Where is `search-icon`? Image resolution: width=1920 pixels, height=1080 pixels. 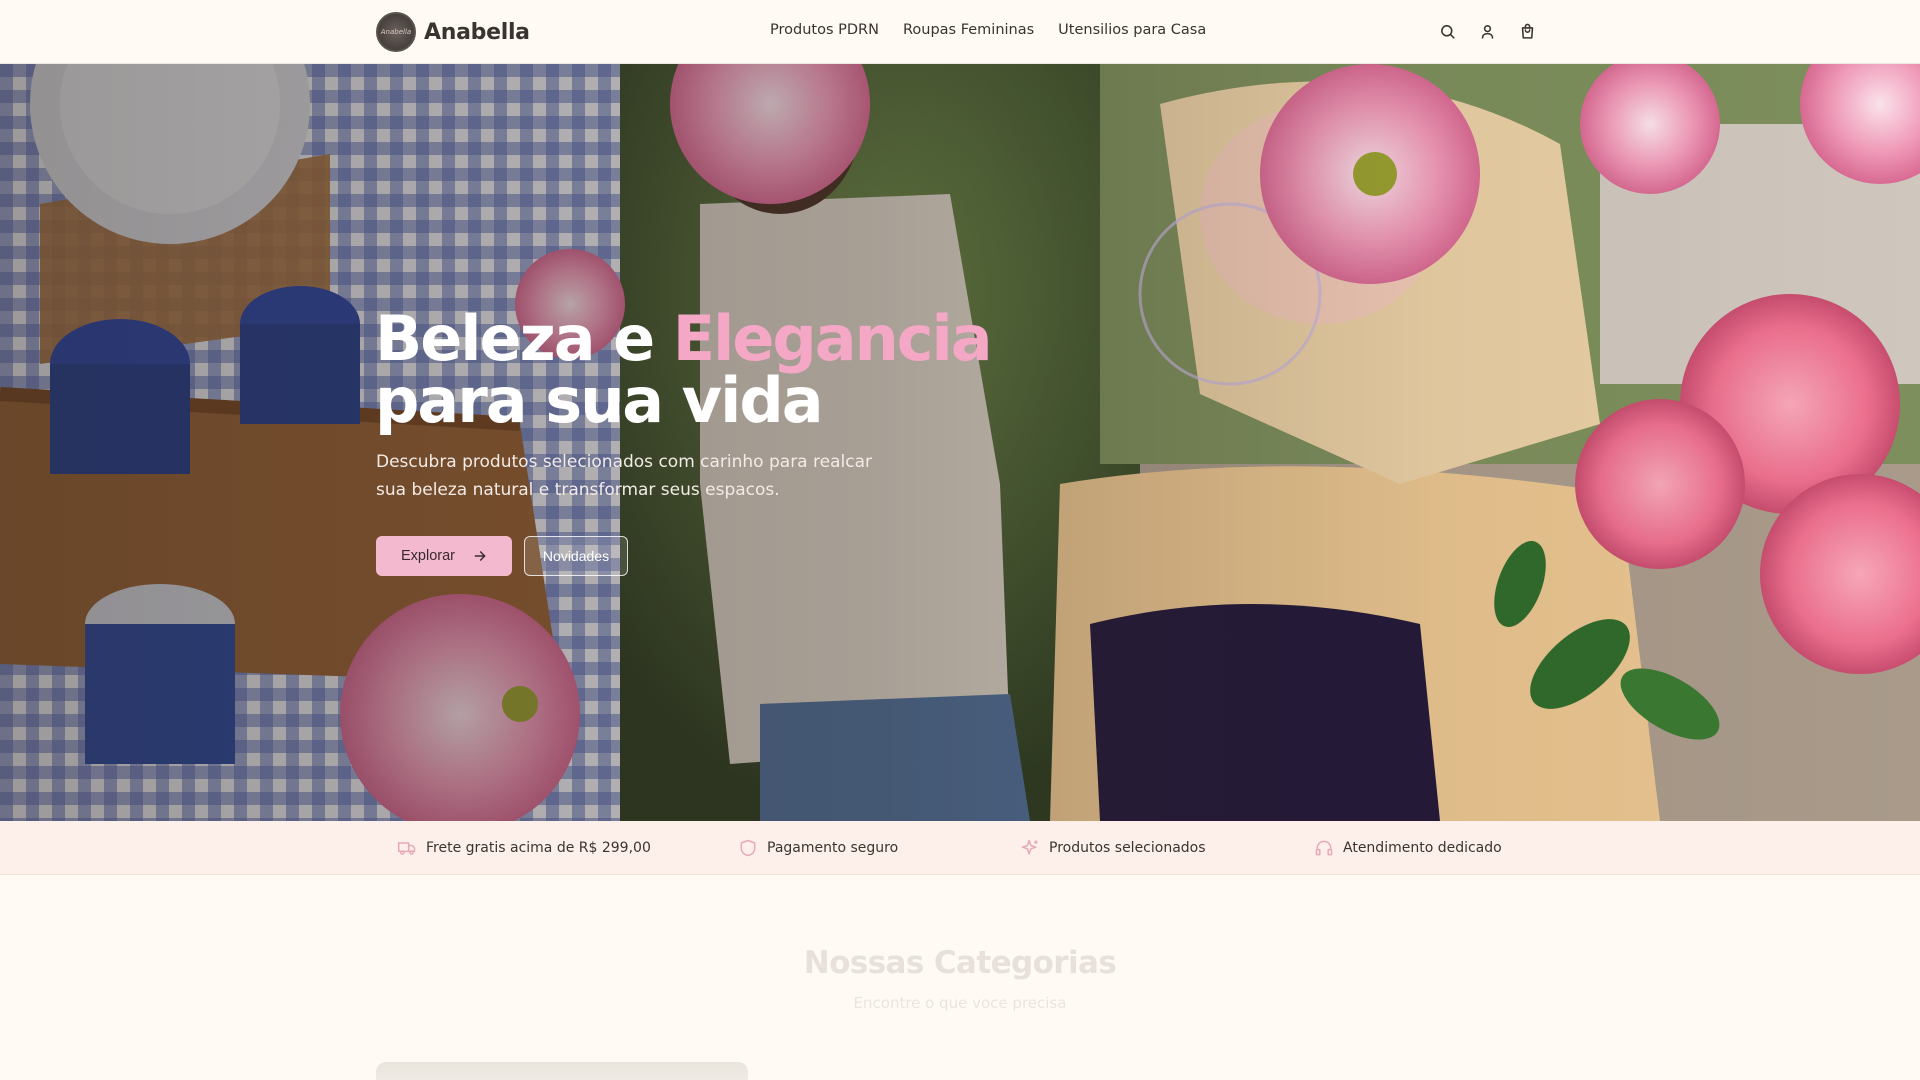 search-icon is located at coordinates (1447, 31).